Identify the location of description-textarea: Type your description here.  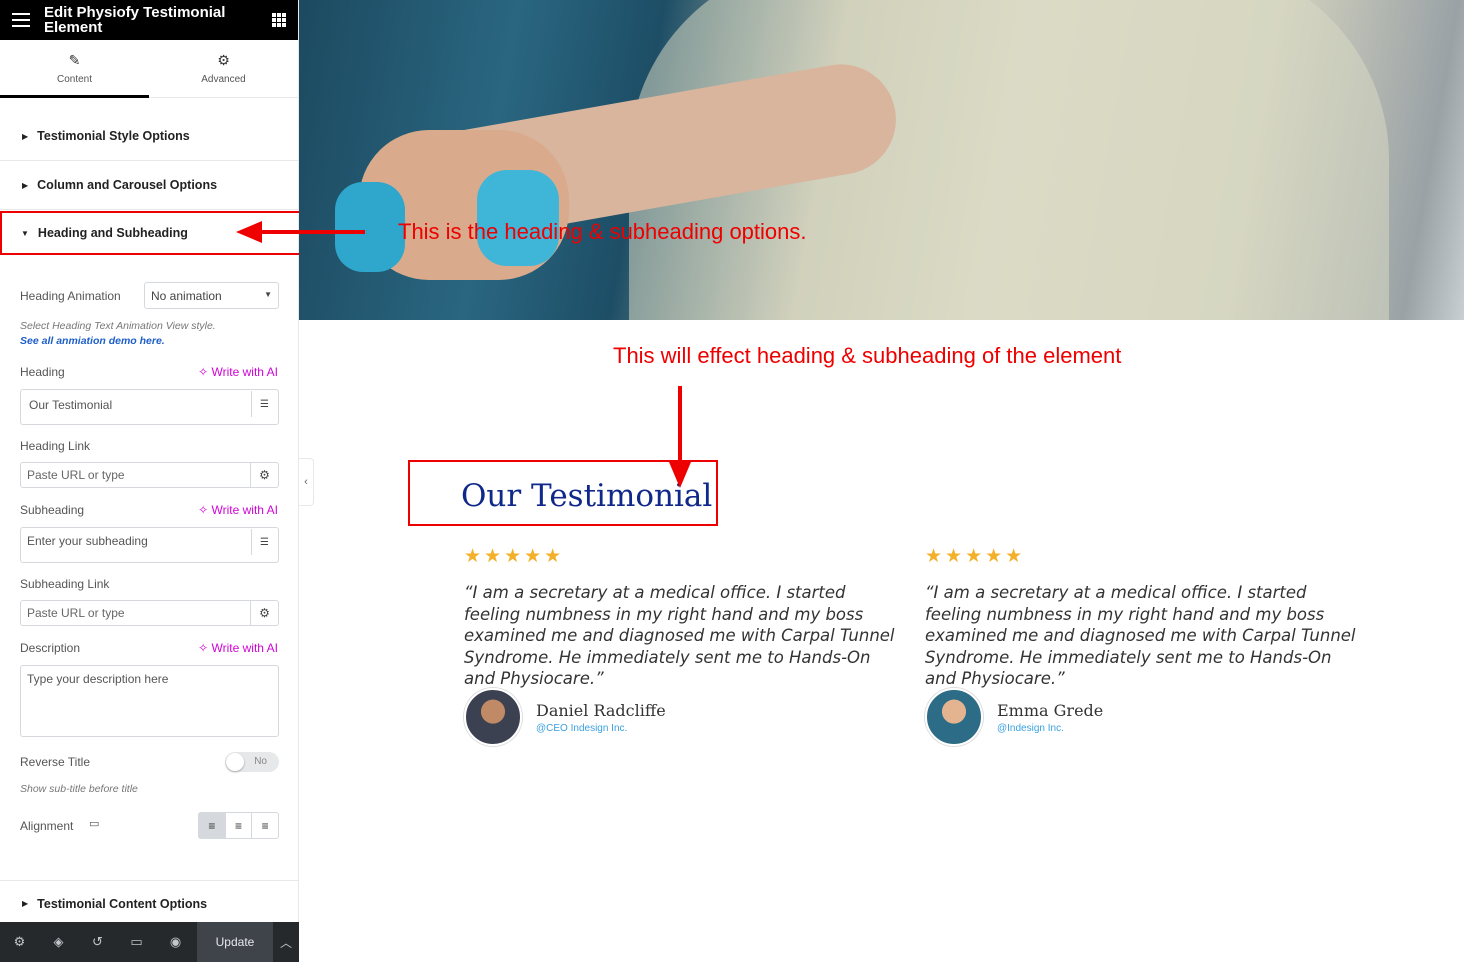
(149, 701).